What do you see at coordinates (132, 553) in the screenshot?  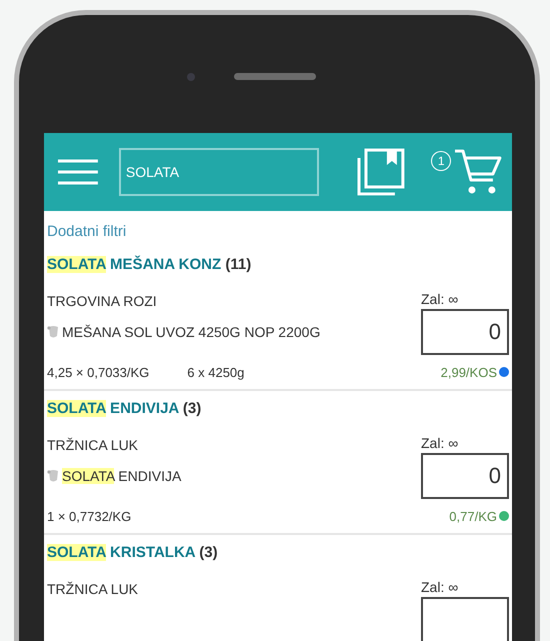 I see `product-title: SOLATA KRISTALKA (3)` at bounding box center [132, 553].